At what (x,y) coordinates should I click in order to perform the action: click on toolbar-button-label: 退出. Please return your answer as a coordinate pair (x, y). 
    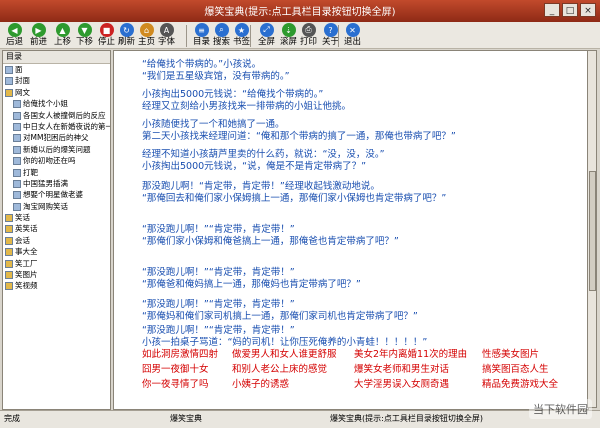
    Looking at the image, I should click on (353, 42).